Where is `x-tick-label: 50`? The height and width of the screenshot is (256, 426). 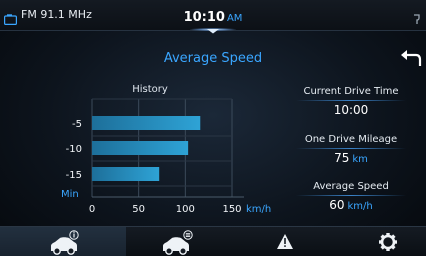
x-tick-label: 50 is located at coordinates (138, 209).